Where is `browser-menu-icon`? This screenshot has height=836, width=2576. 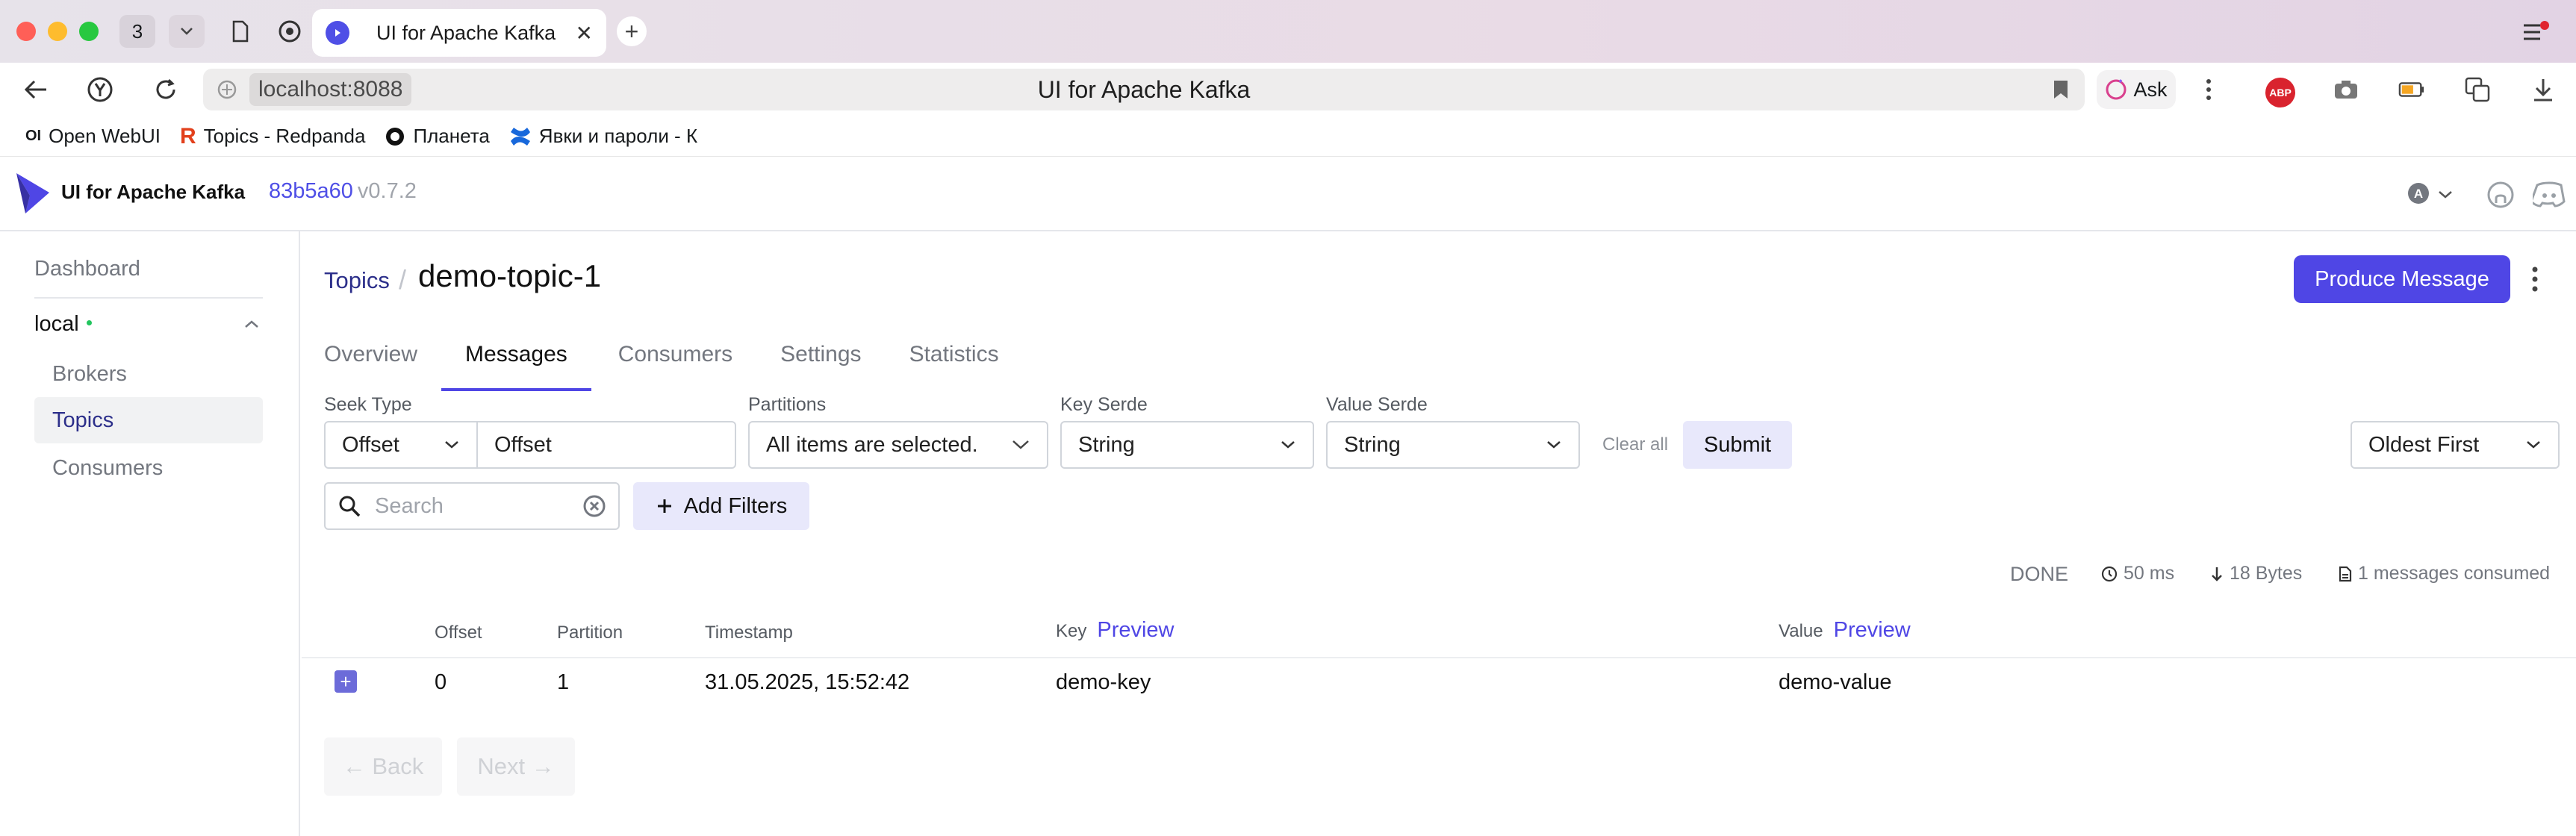
browser-menu-icon is located at coordinates (2535, 34).